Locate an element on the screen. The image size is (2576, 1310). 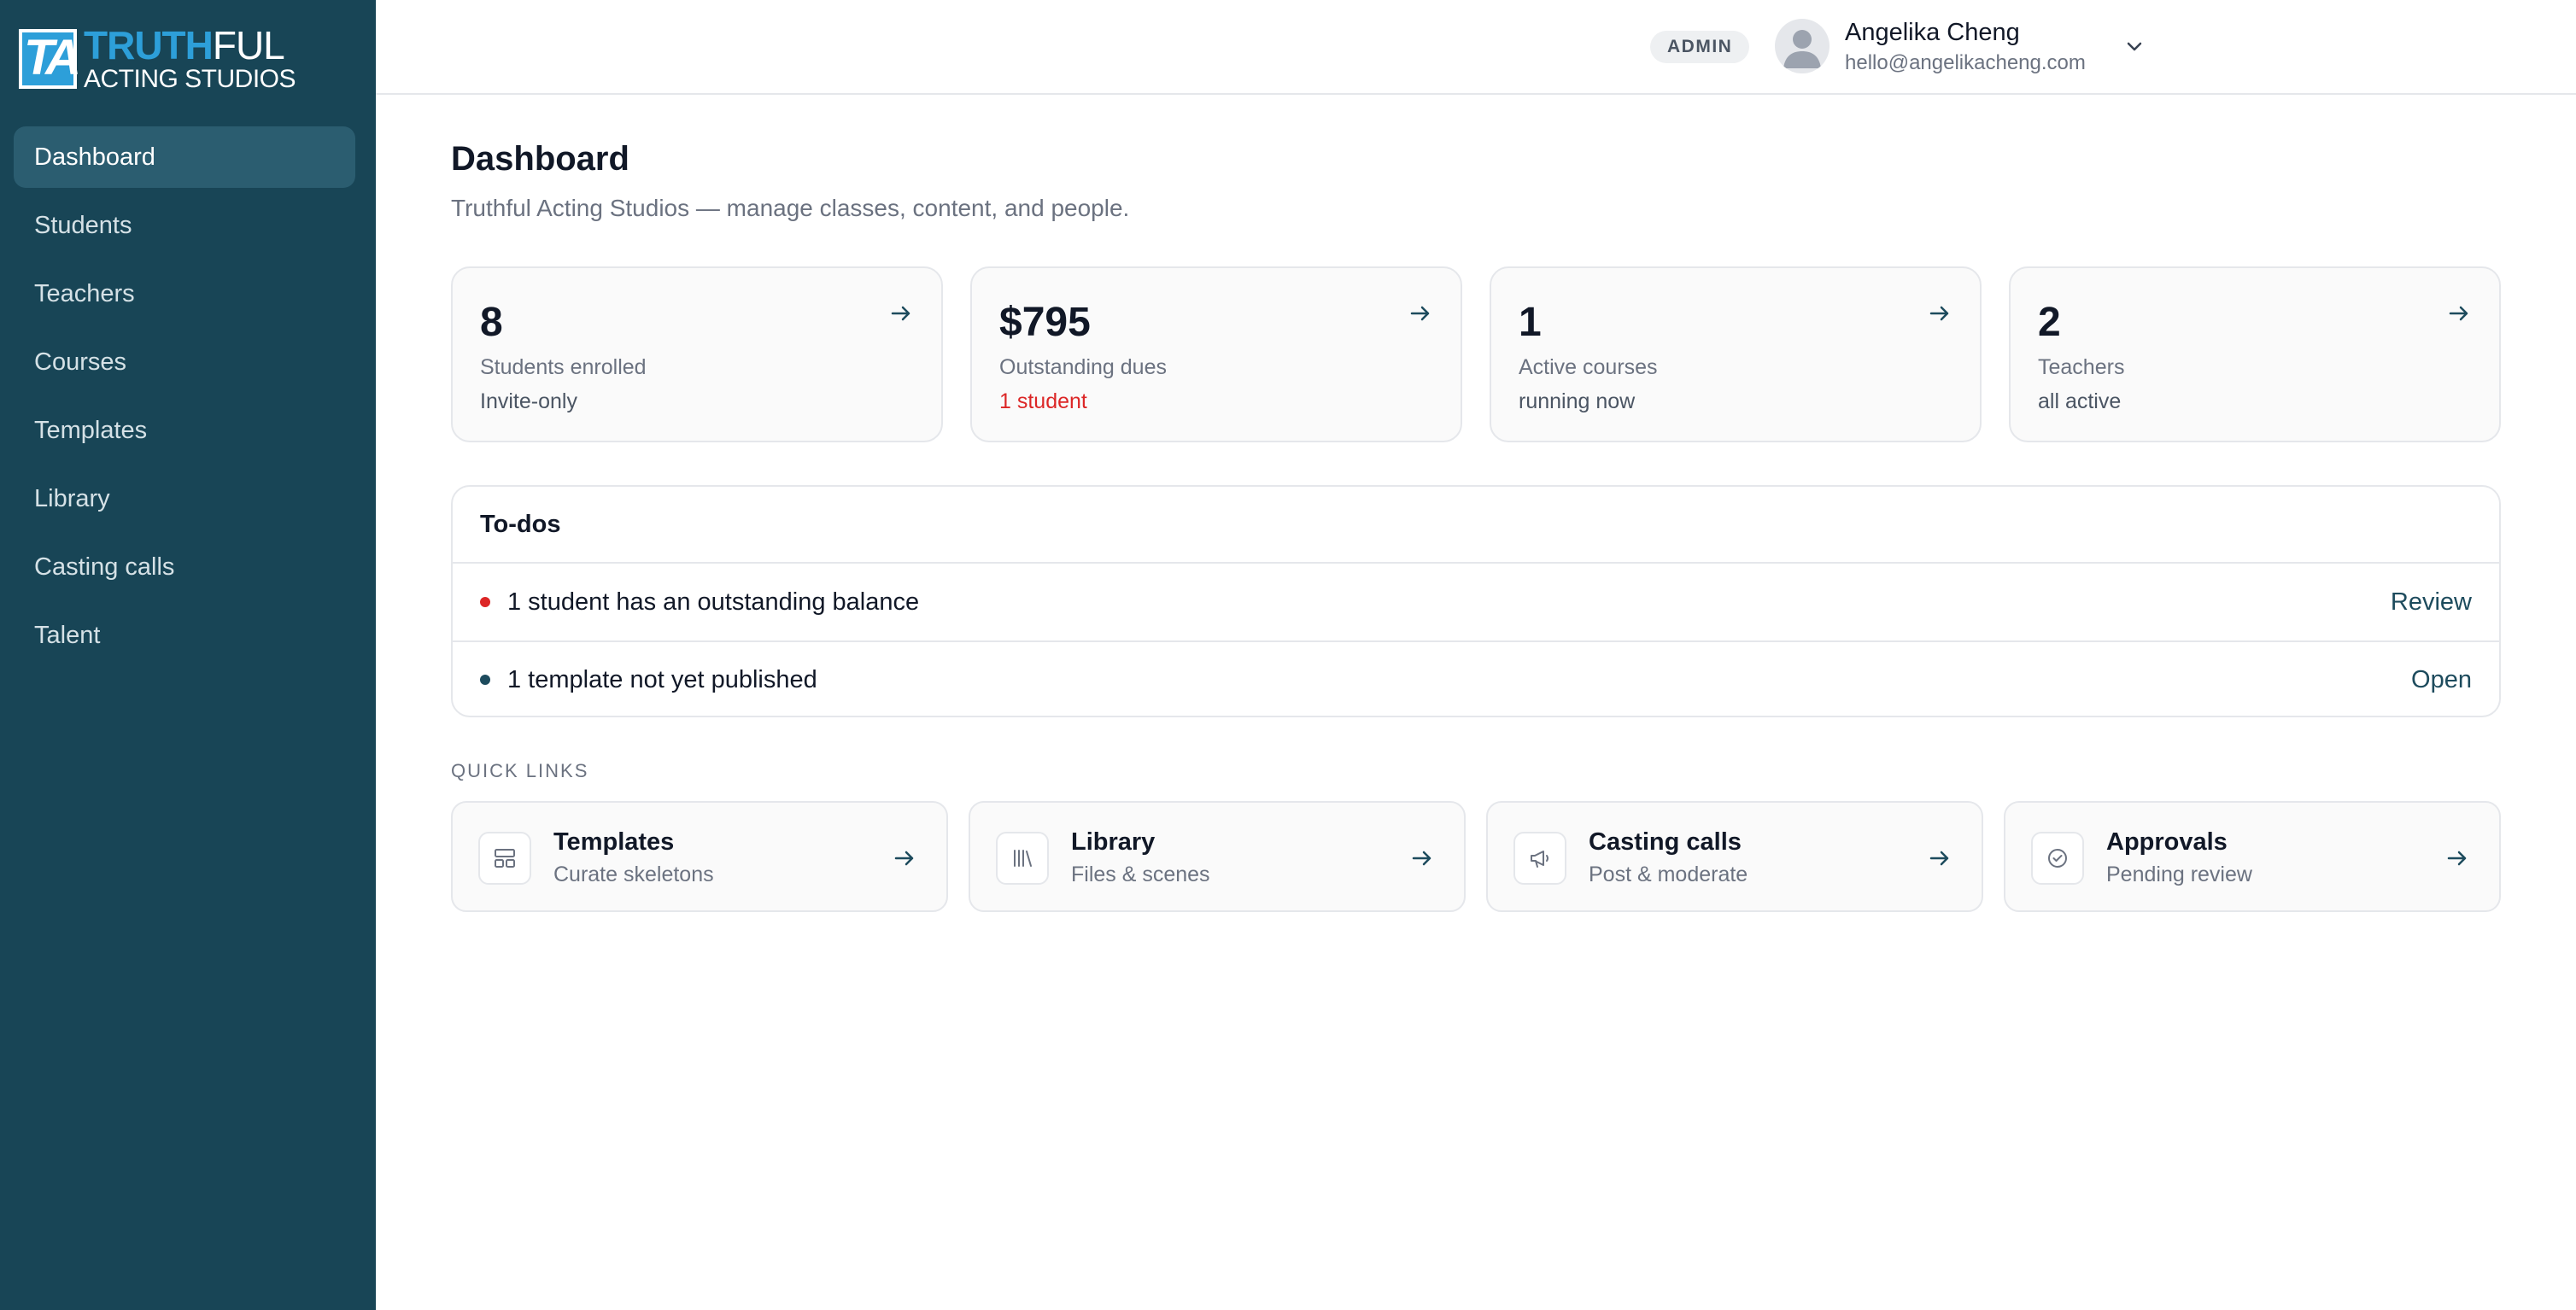
review-link: Review is located at coordinates (2431, 602).